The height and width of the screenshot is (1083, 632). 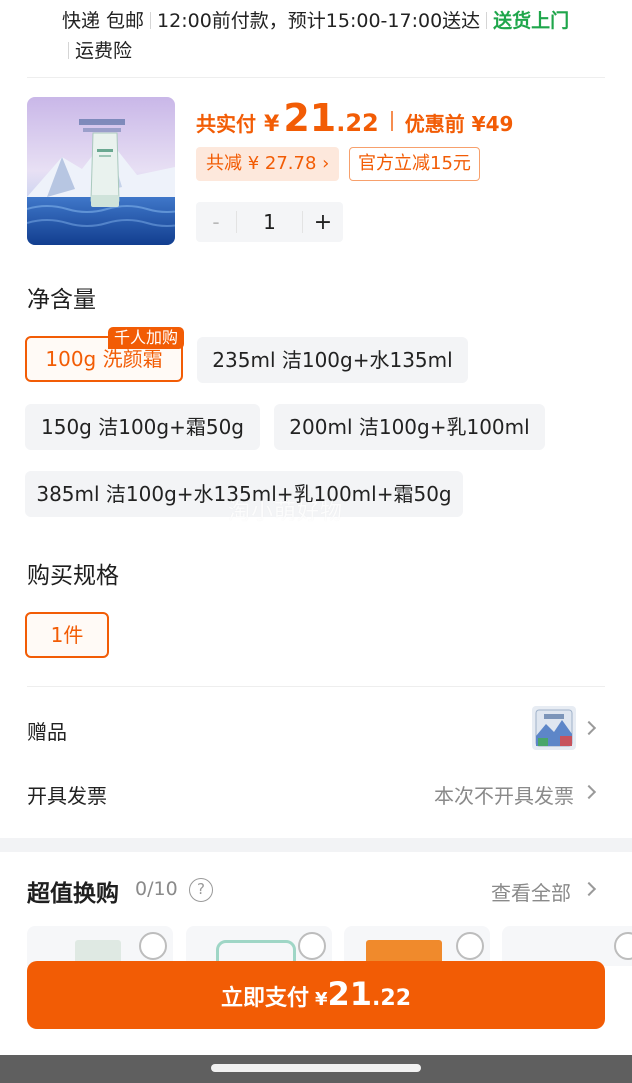 What do you see at coordinates (67, 635) in the screenshot?
I see `option-spec-0: 1件` at bounding box center [67, 635].